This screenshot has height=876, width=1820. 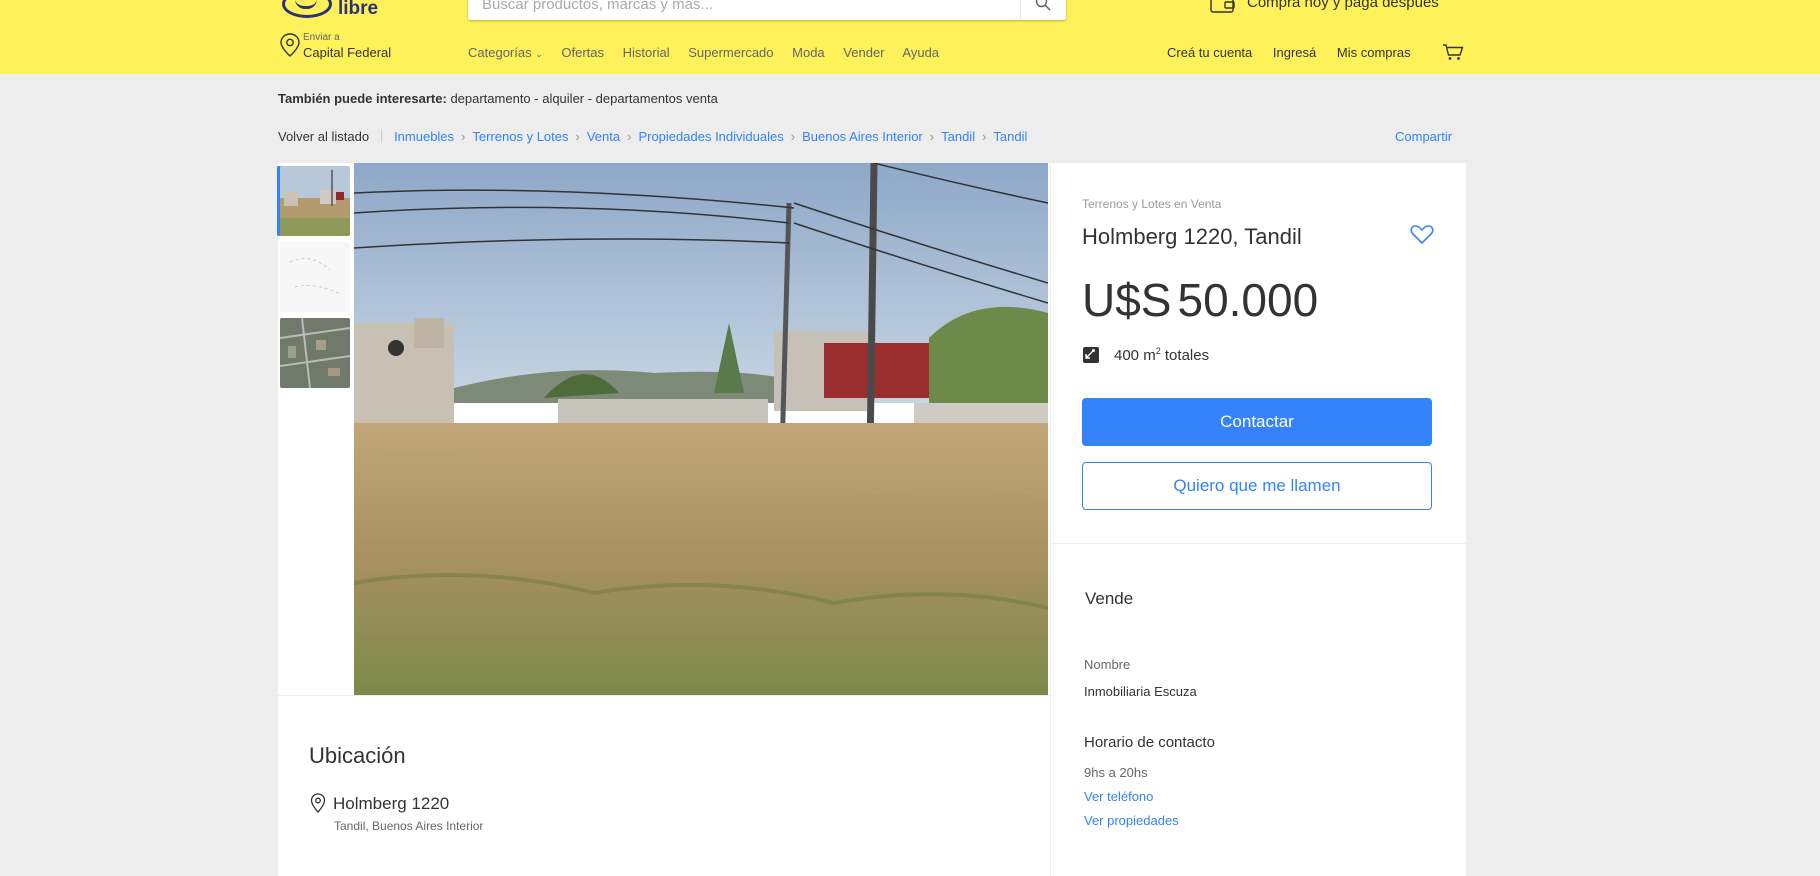 What do you see at coordinates (1294, 52) in the screenshot?
I see `login-link: Ingresá` at bounding box center [1294, 52].